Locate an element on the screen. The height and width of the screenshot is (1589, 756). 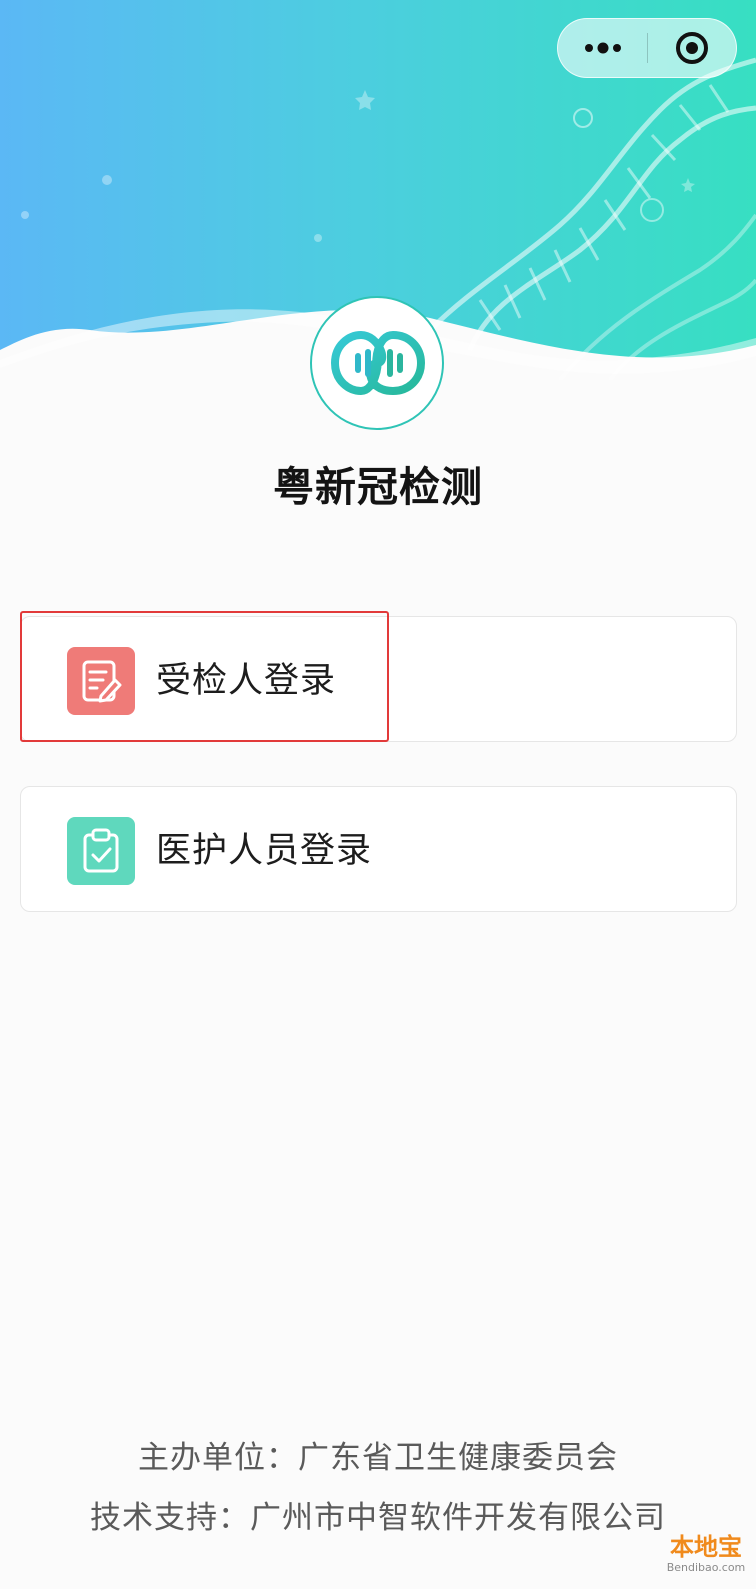
dna-sound-logo-icon is located at coordinates (378, 363).